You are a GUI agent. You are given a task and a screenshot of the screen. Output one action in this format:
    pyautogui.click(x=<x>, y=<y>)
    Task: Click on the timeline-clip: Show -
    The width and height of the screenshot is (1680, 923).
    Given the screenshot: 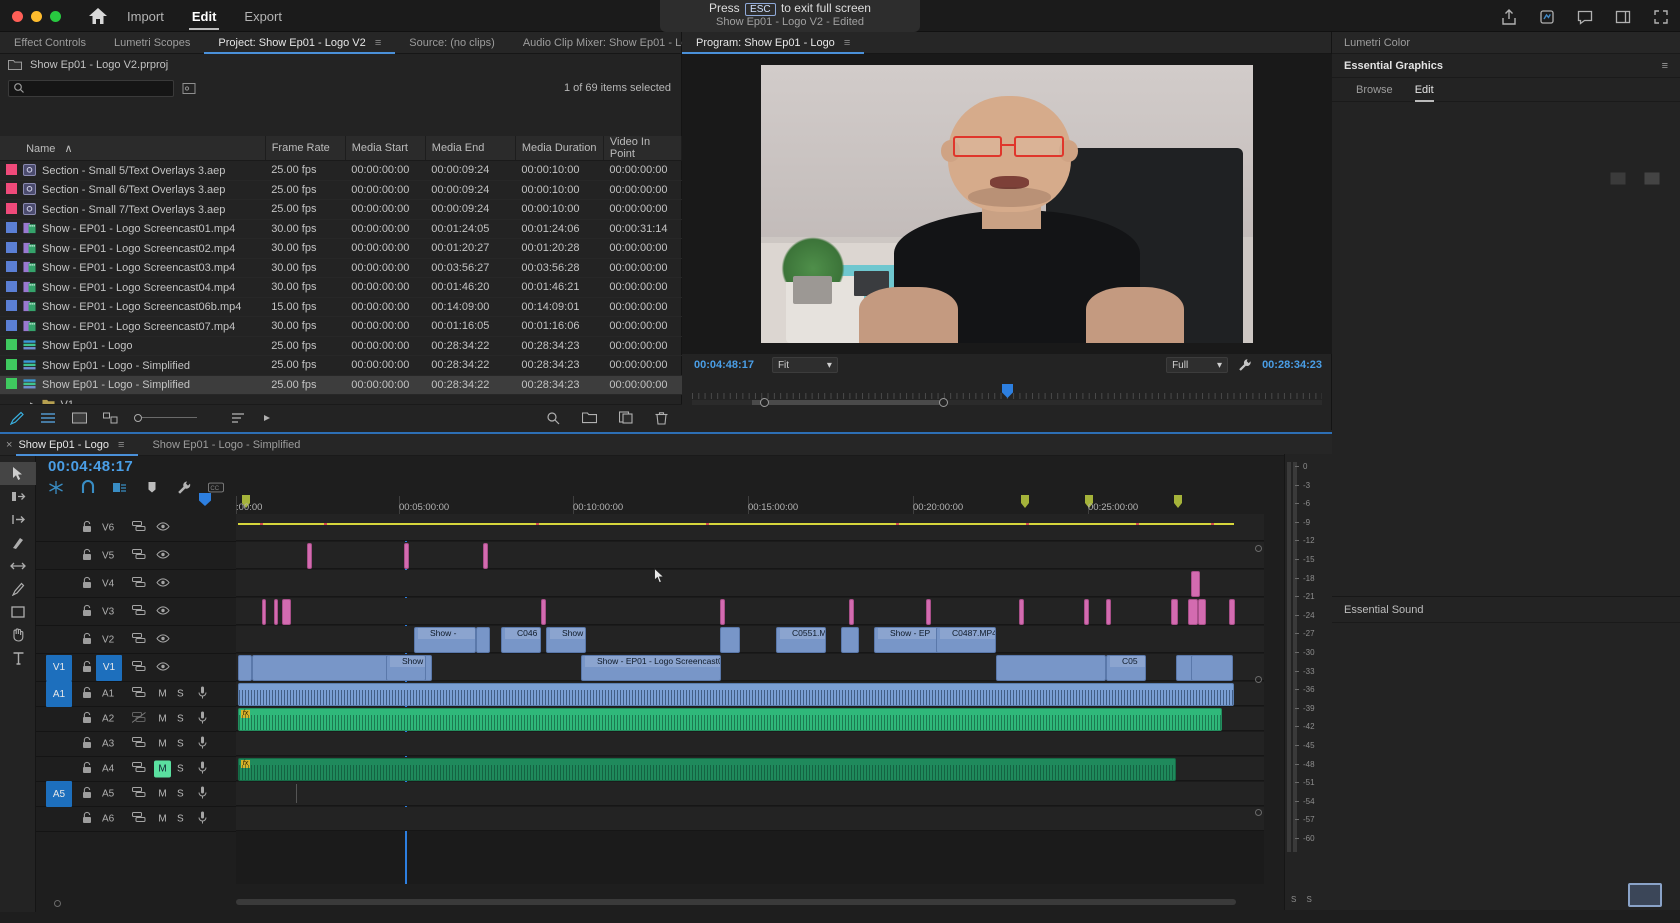 What is the action you would take?
    pyautogui.click(x=445, y=640)
    